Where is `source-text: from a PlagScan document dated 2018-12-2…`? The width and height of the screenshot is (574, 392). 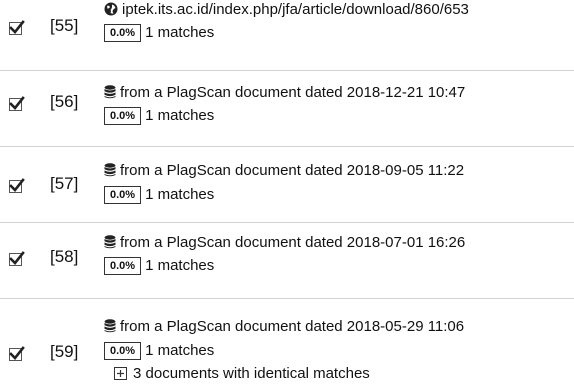
source-text: from a PlagScan document dated 2018-12-2… is located at coordinates (293, 92).